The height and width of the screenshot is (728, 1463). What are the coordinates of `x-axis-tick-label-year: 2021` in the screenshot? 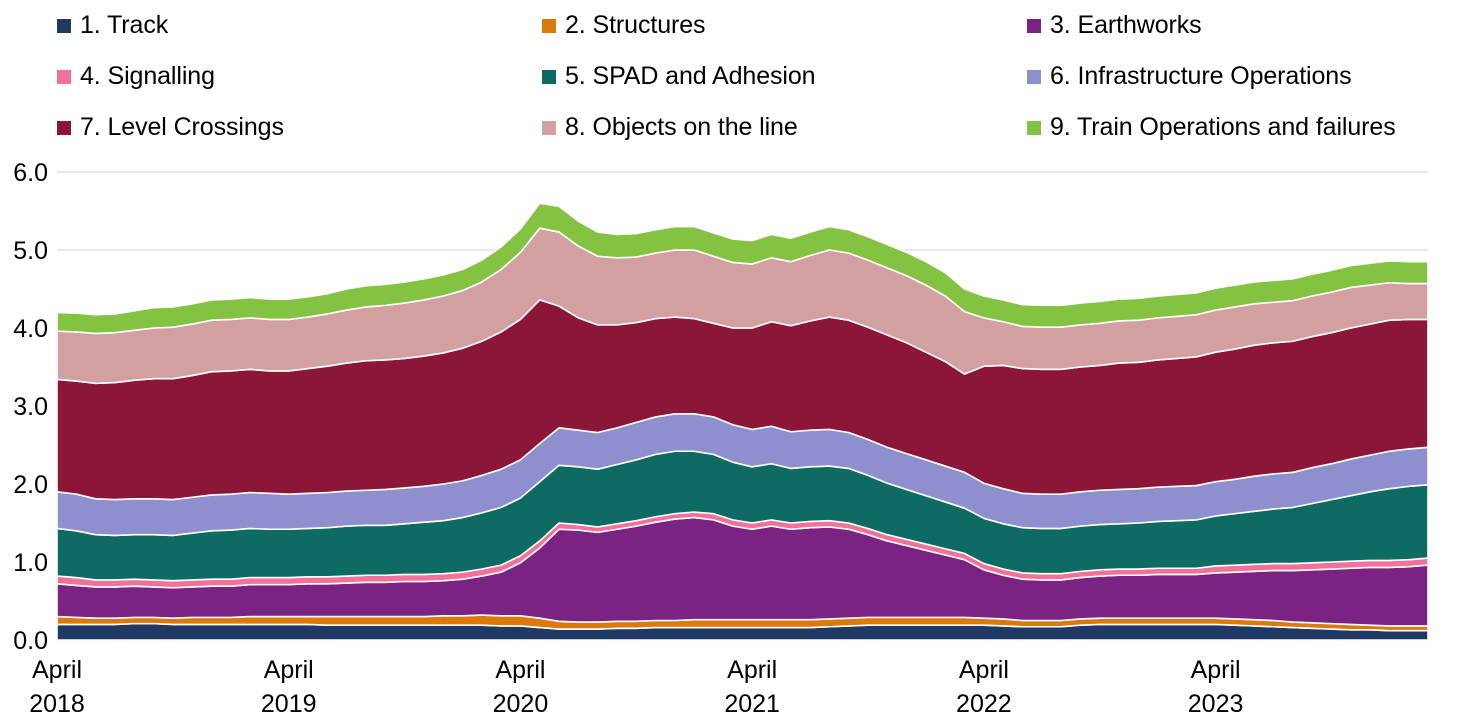 It's located at (752, 704).